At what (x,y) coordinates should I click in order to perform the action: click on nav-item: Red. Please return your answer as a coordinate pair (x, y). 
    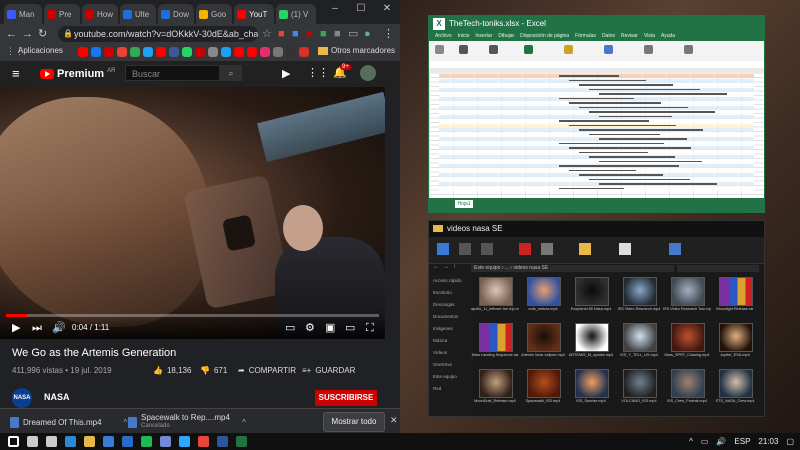
    Looking at the image, I should click on (452, 388).